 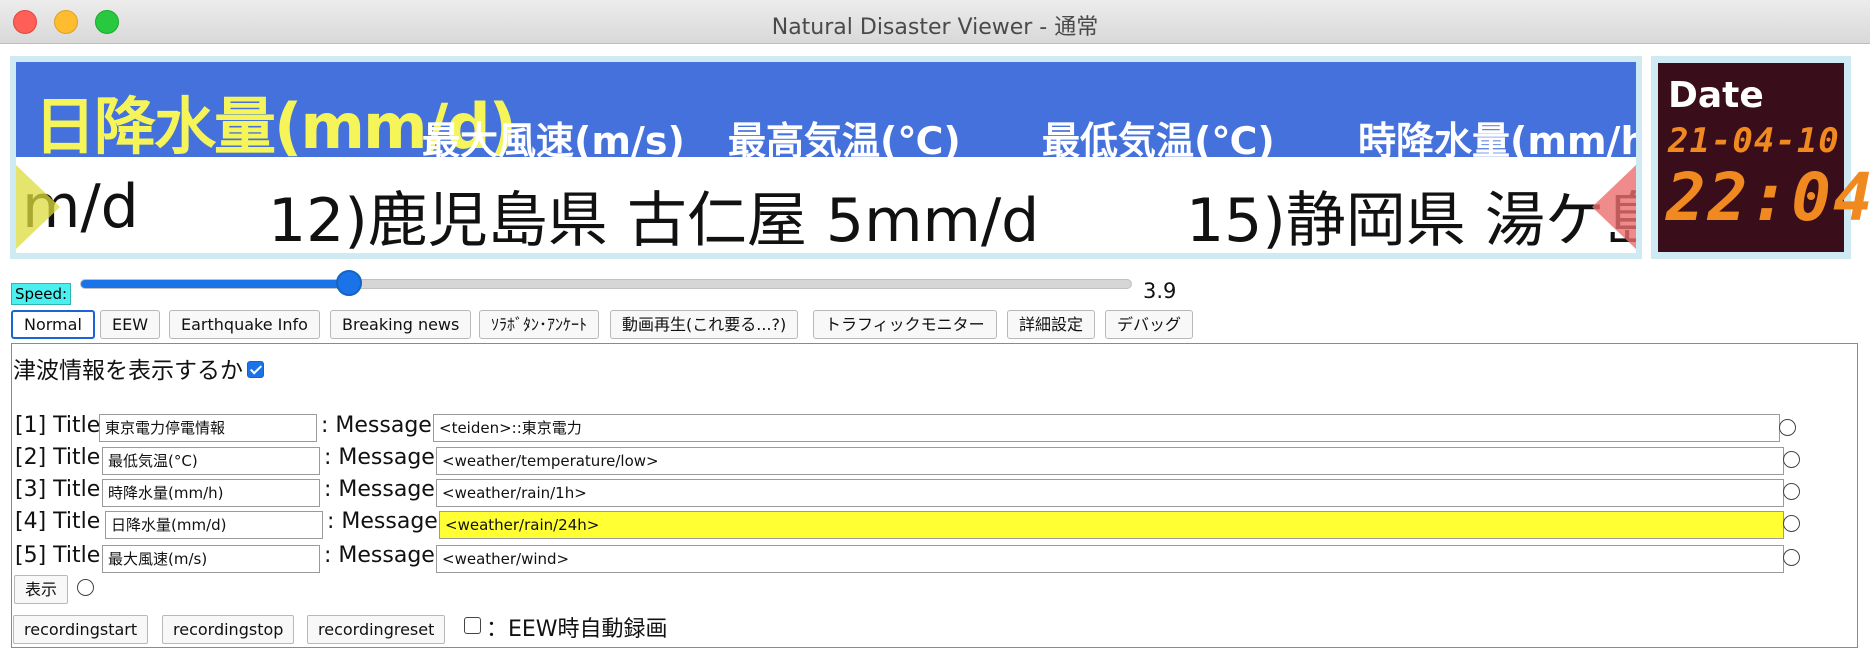 What do you see at coordinates (1160, 291) in the screenshot?
I see `speed-value: 3.9` at bounding box center [1160, 291].